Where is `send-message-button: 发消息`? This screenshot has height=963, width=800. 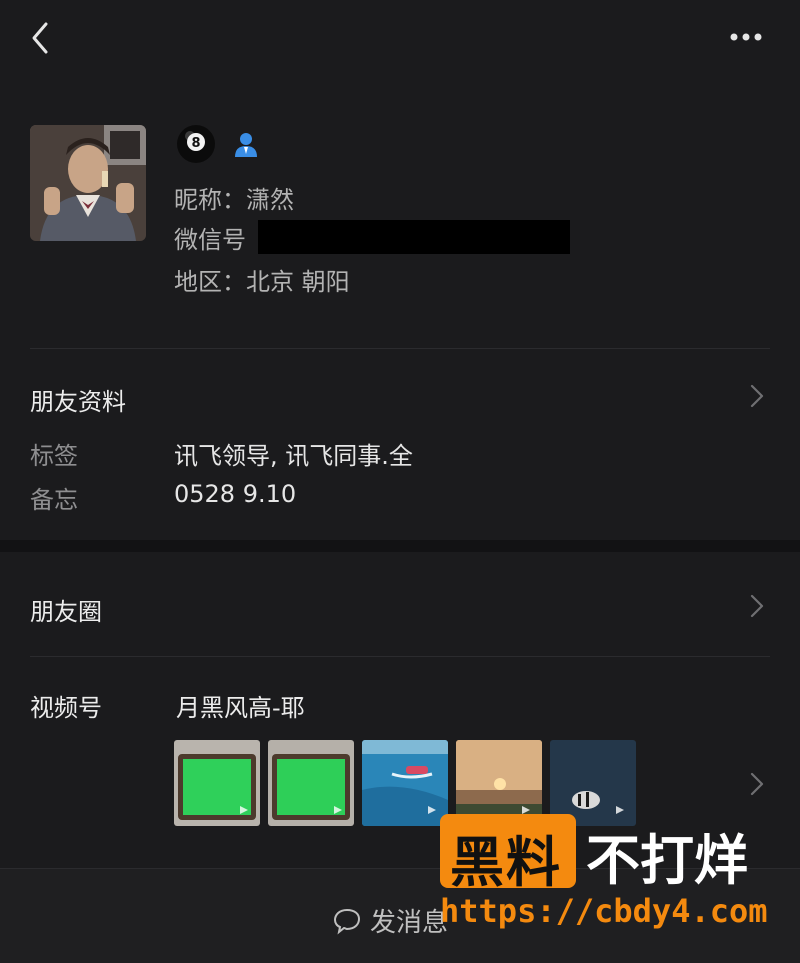 send-message-button: 发消息 is located at coordinates (390, 920).